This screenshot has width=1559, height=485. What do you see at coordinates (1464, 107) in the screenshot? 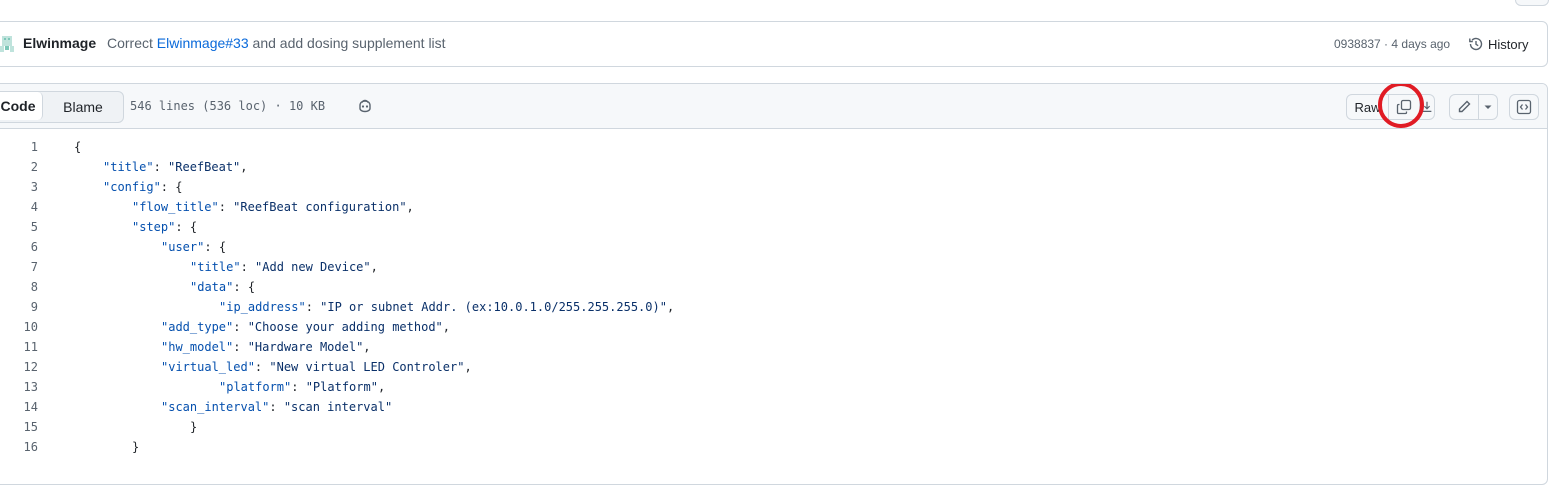
I see `edit-file-button` at bounding box center [1464, 107].